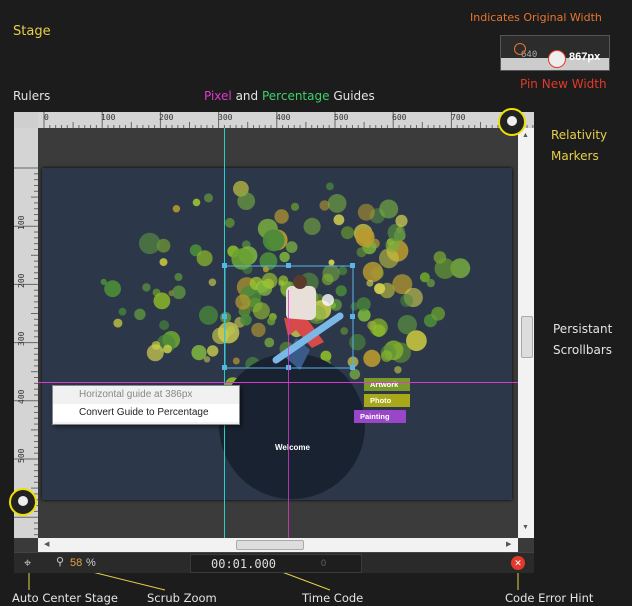 The width and height of the screenshot is (632, 606). I want to click on relativity-marker-bottom-left, so click(23, 502).